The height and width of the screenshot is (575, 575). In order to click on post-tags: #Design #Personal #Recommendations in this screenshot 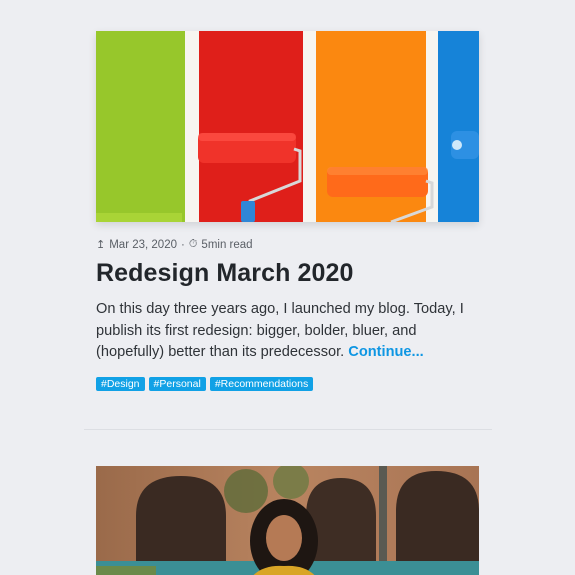, I will do `click(205, 384)`.